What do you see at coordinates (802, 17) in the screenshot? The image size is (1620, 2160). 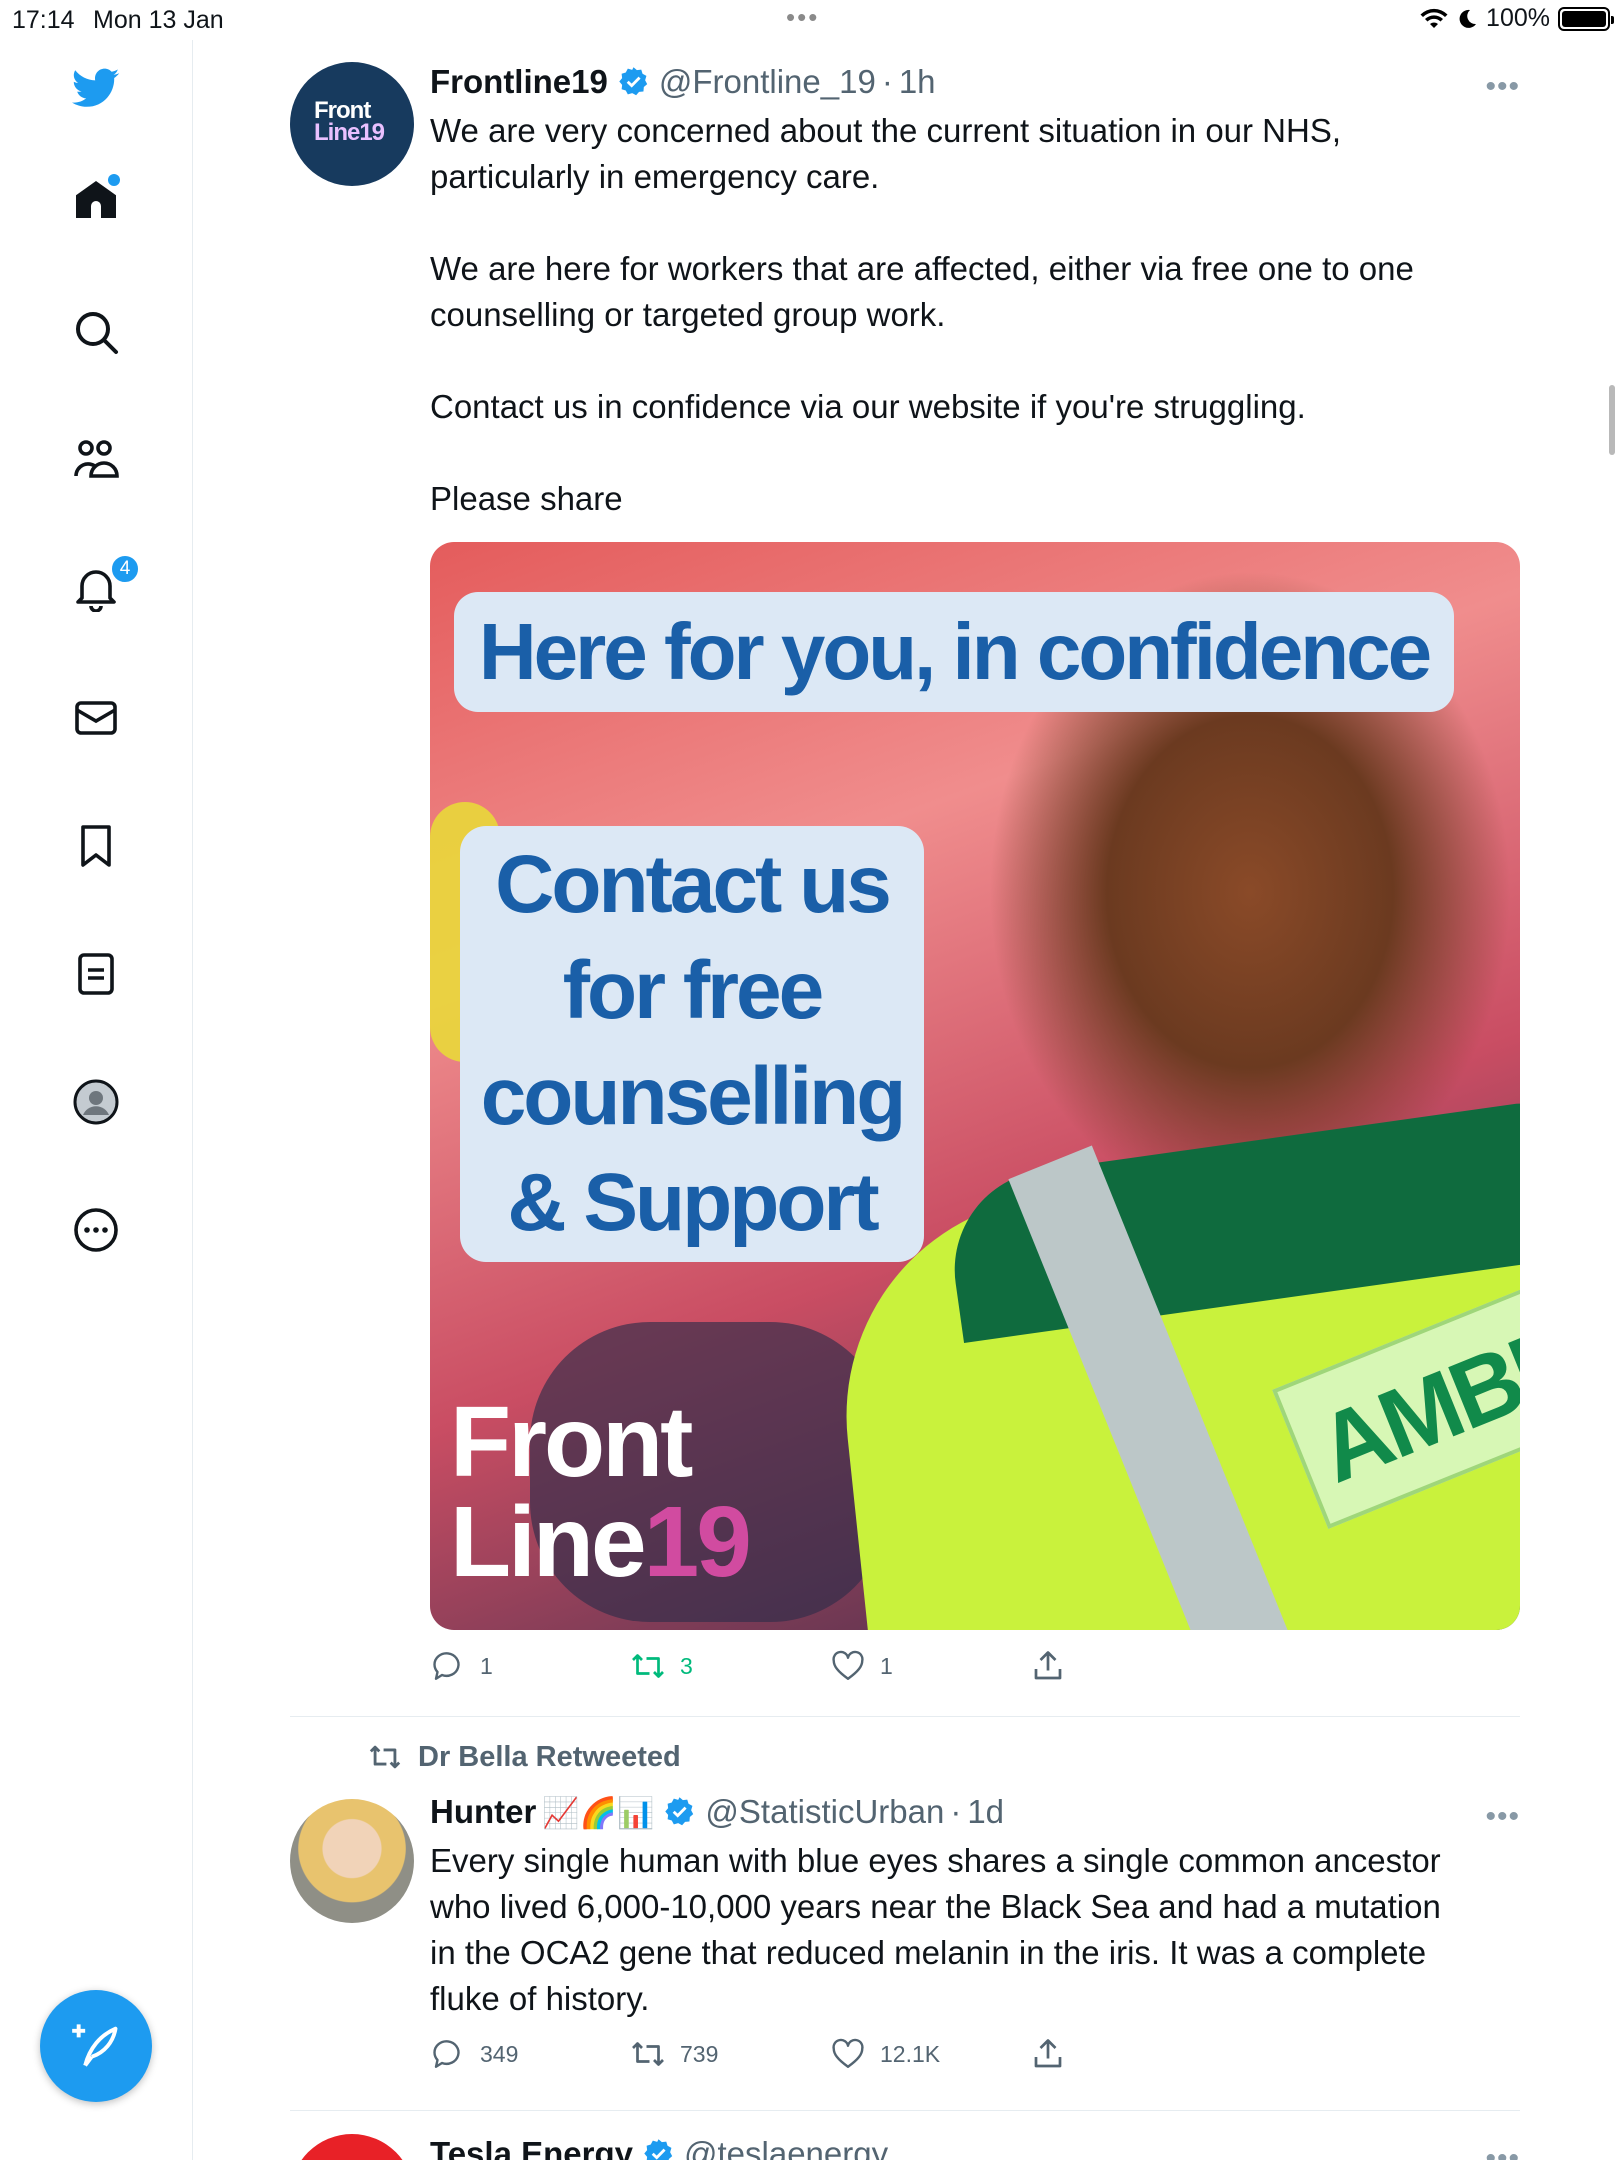 I see `multitasking-dots: •••` at bounding box center [802, 17].